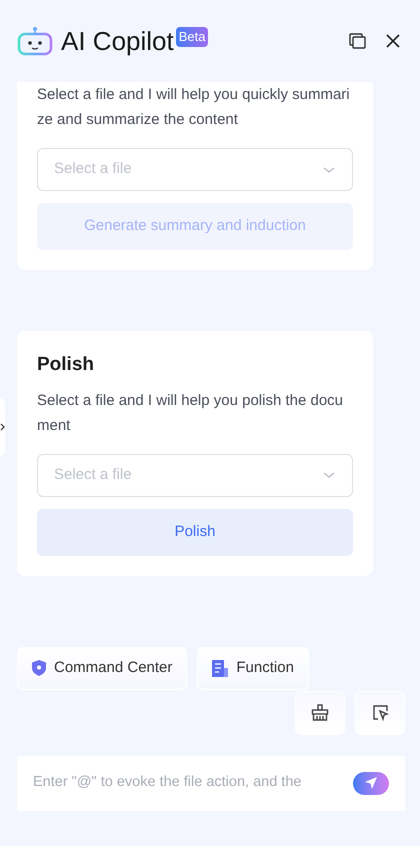  I want to click on chat-input-bar: Enter "@" to evoke the file action, and the, so click(211, 783).